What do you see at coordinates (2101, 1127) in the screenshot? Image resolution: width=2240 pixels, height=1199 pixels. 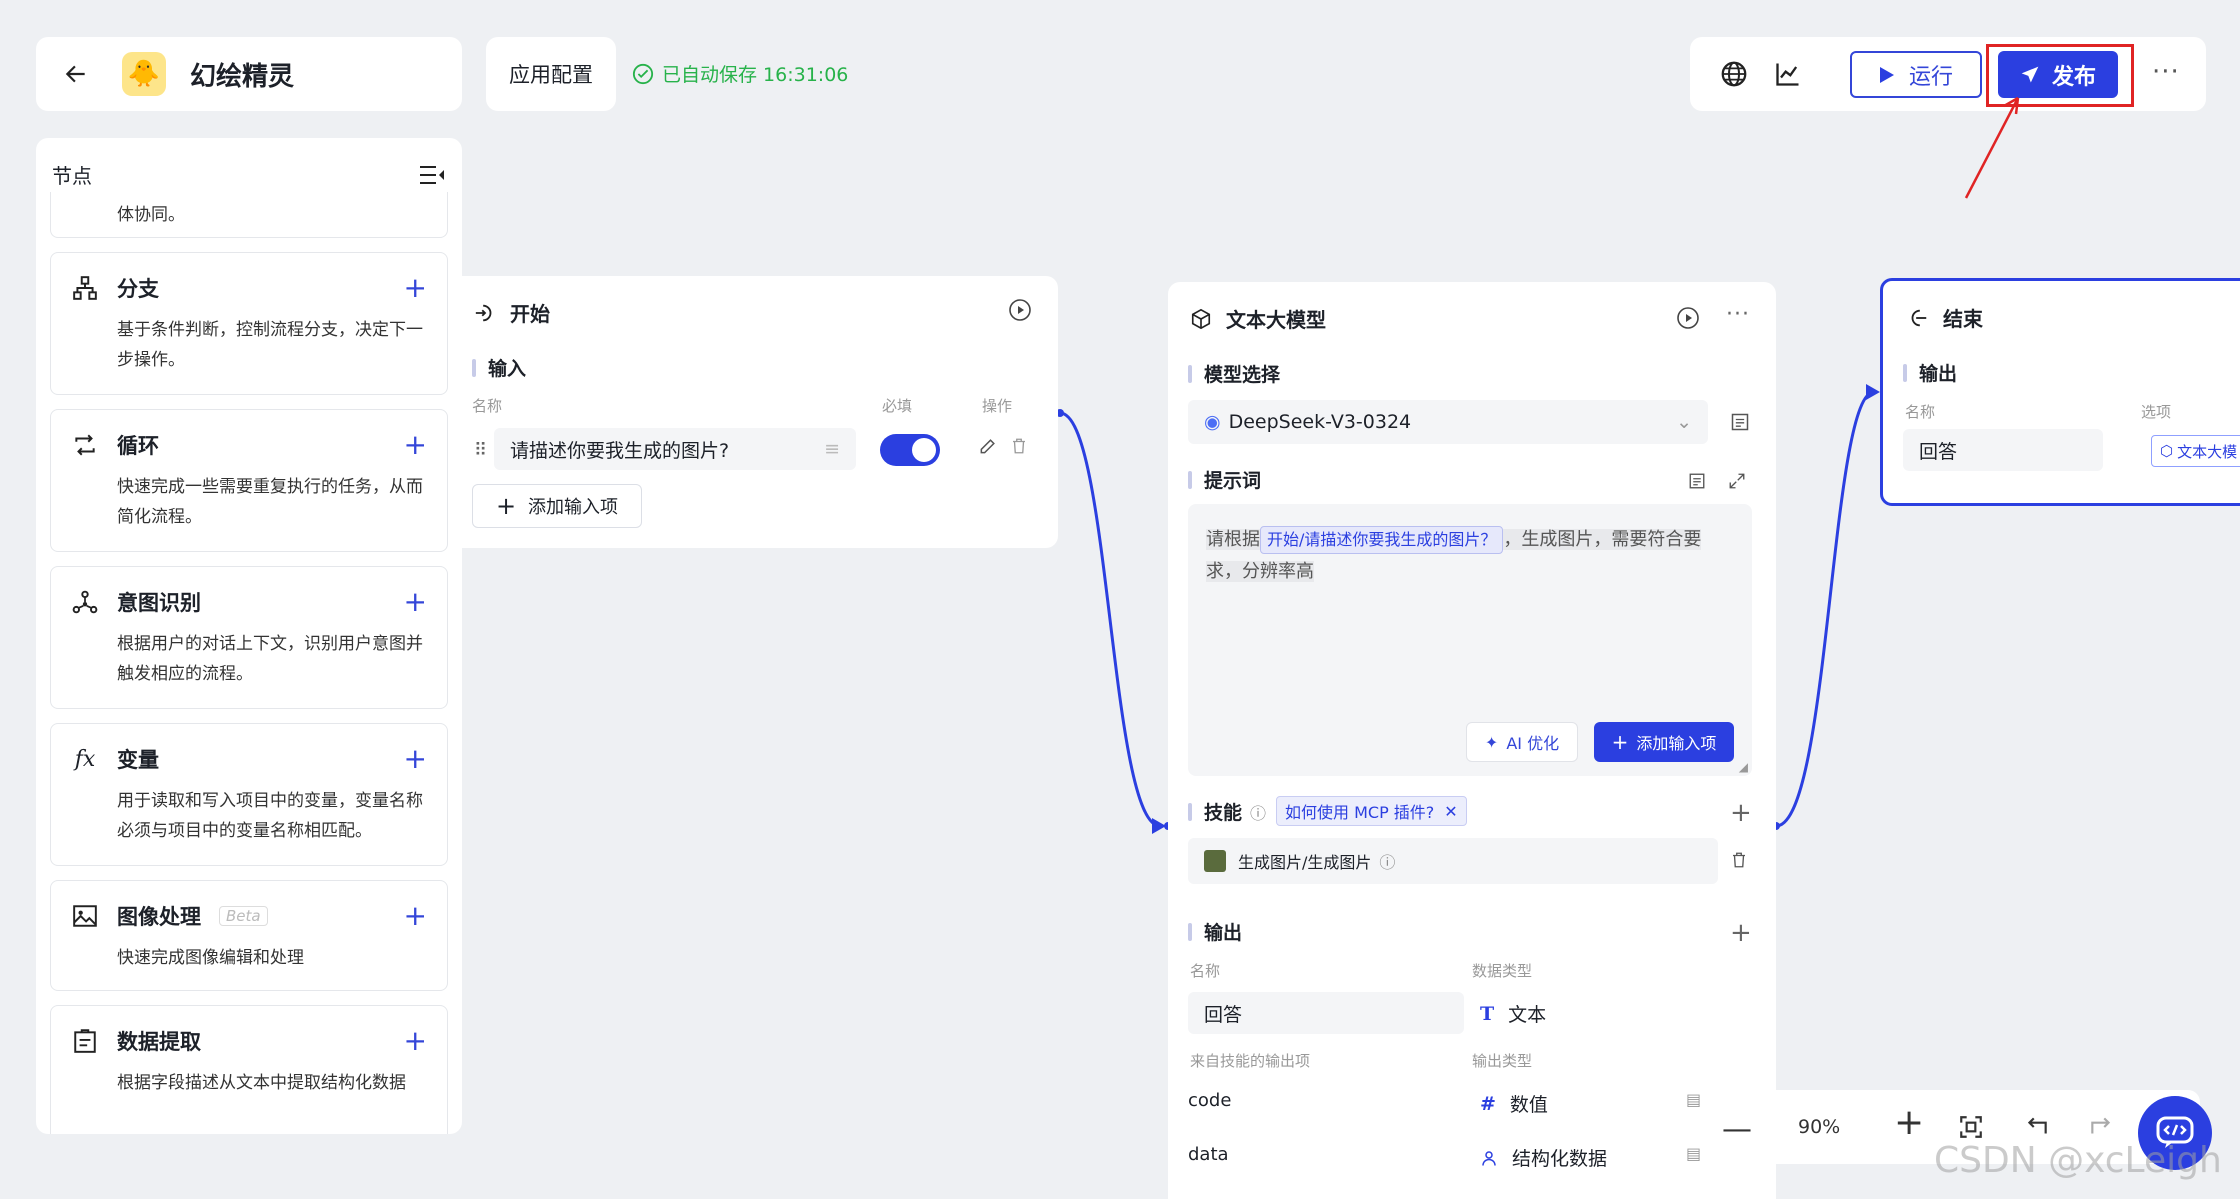 I see `redo-icon` at bounding box center [2101, 1127].